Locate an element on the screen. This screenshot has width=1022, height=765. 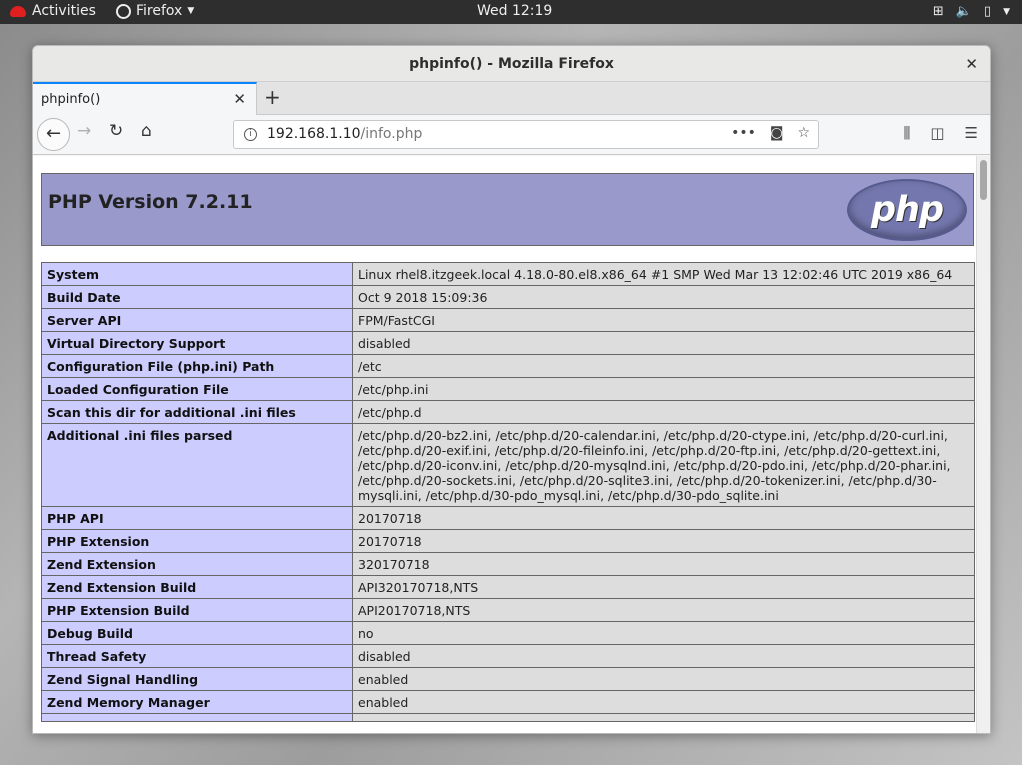
php-logo: php is located at coordinates (907, 210).